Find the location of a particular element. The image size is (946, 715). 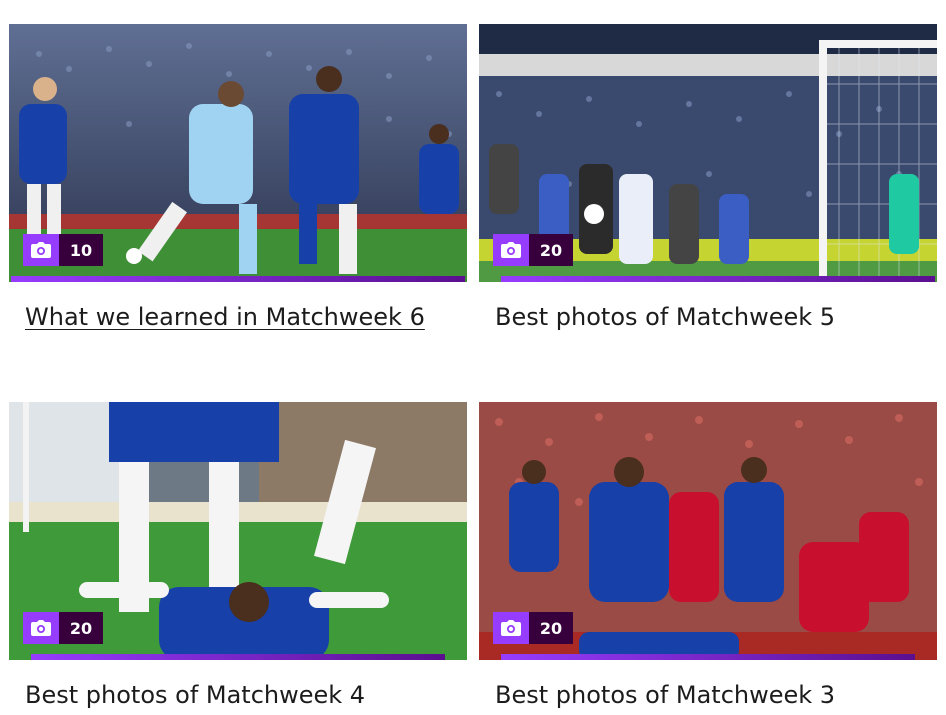

photo-count: 10 is located at coordinates (81, 250).